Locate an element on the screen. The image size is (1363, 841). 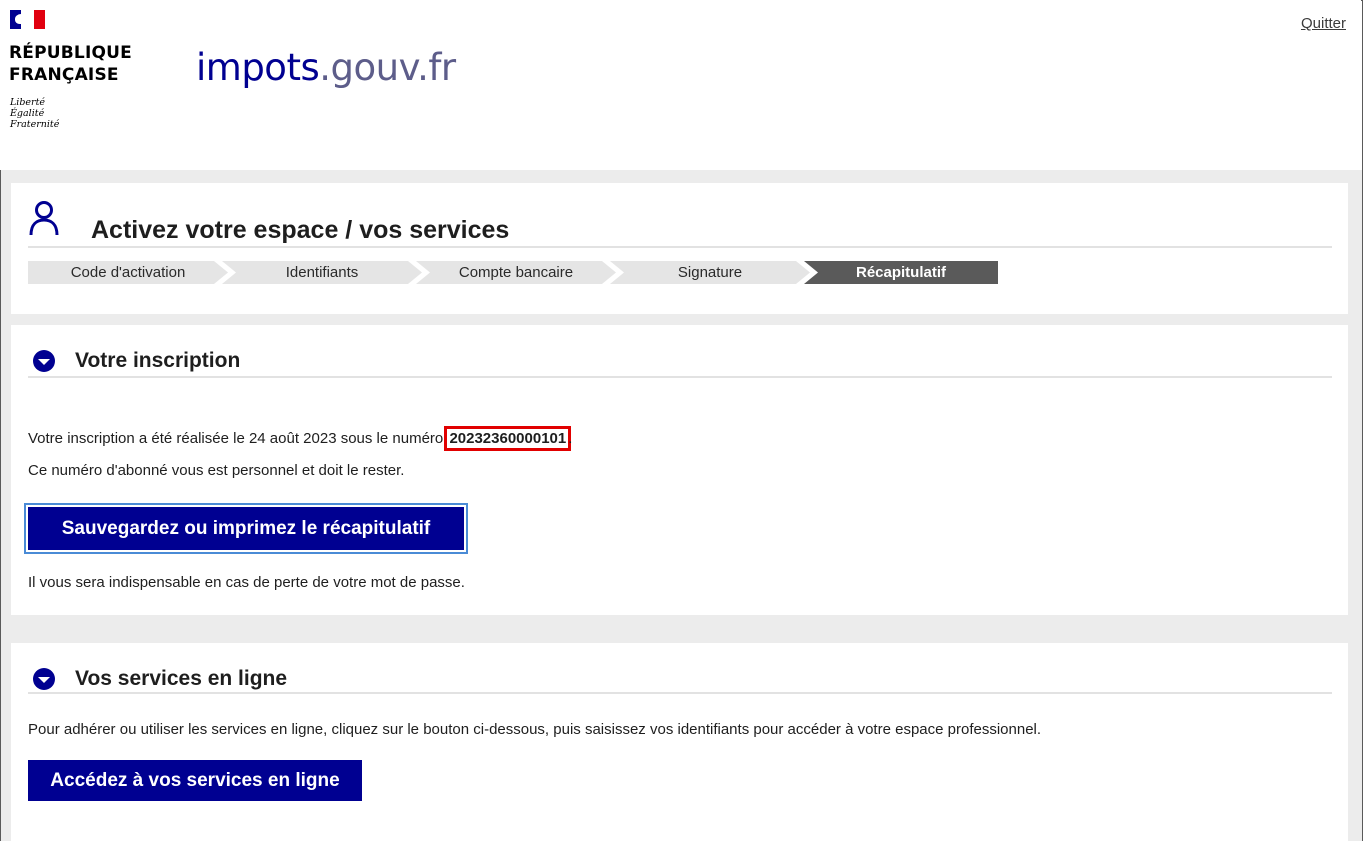
page-title: Activez votre espace / vos services is located at coordinates (300, 230).